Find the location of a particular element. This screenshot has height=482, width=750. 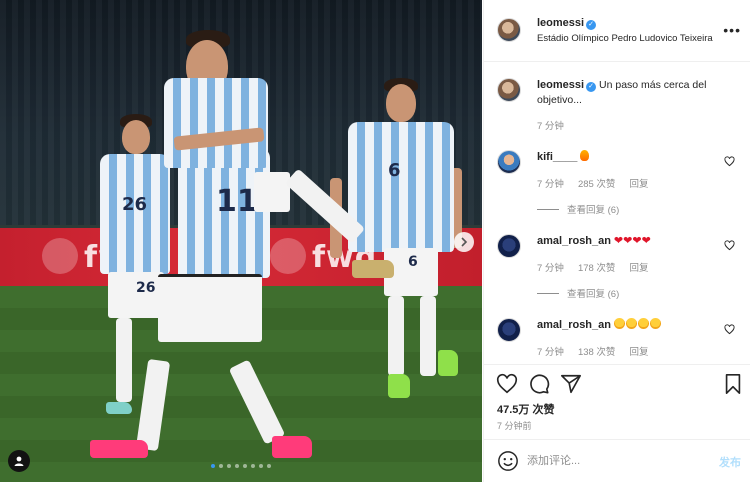

caption-username: leomessi is located at coordinates (560, 85).